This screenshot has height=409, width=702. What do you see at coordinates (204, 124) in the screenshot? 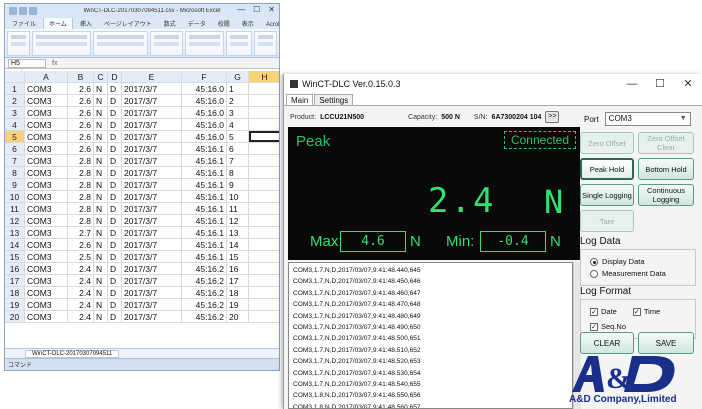
I see `cell-time: 45:16.0` at bounding box center [204, 124].